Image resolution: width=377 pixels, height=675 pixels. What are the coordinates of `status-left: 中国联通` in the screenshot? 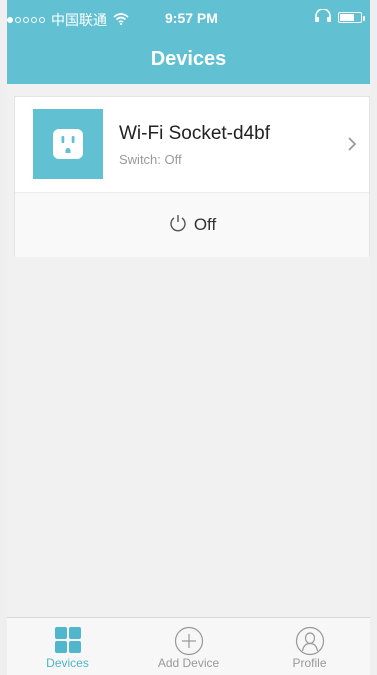 It's located at (68, 20).